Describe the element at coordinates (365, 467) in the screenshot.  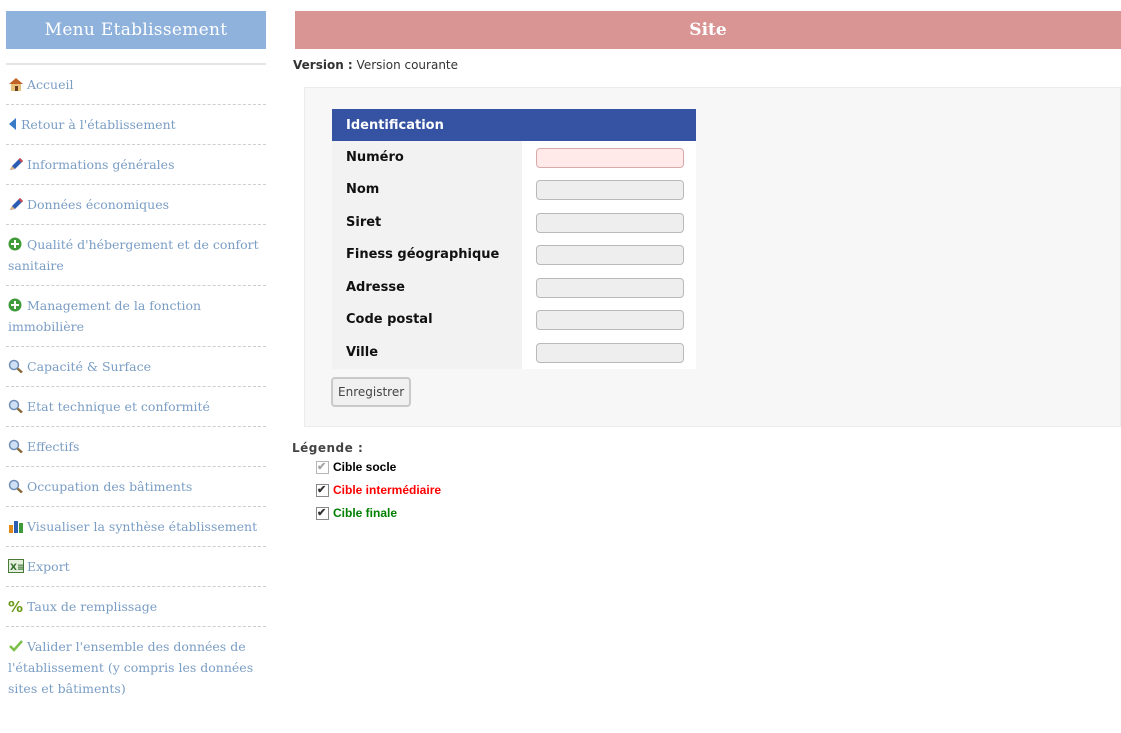
I see `legend-label: Cible socle` at that location.